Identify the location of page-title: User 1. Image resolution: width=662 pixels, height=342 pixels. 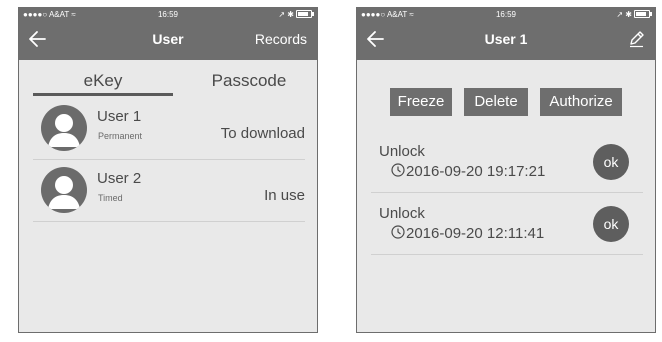
(506, 39).